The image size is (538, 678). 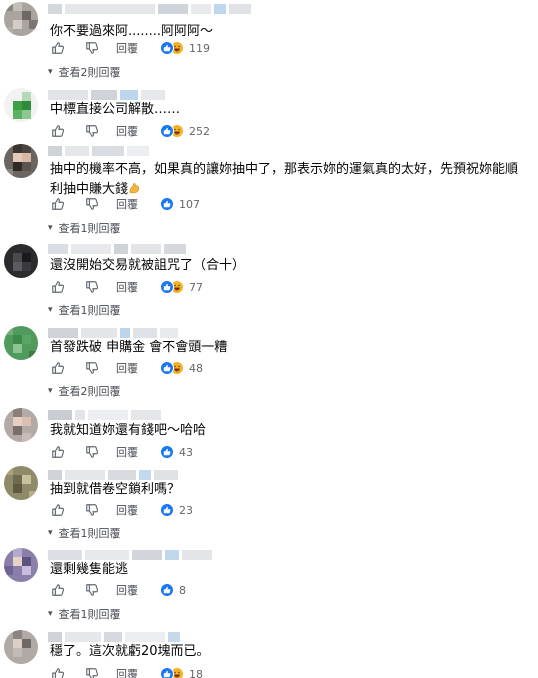 I want to click on comment-text: 抽到就借卷空鎖利嗎？, so click(x=115, y=489).